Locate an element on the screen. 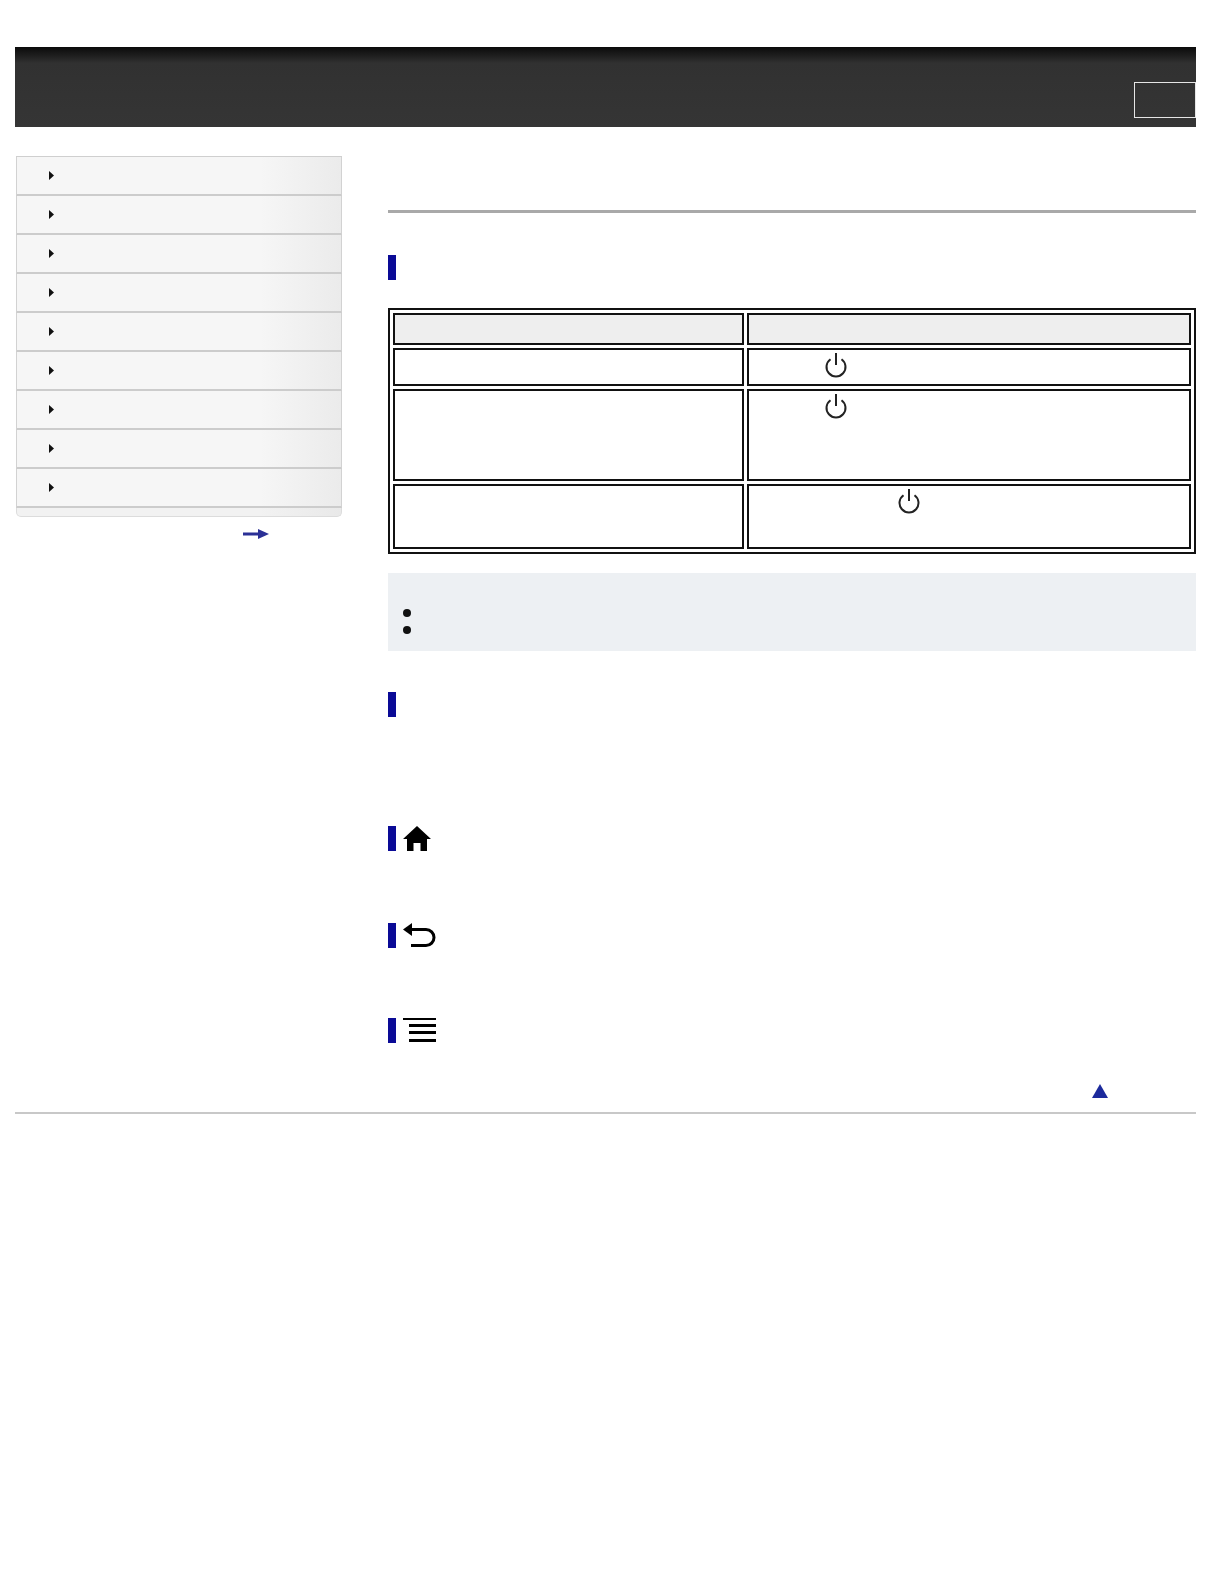  arrow-right-icon is located at coordinates (256, 534).